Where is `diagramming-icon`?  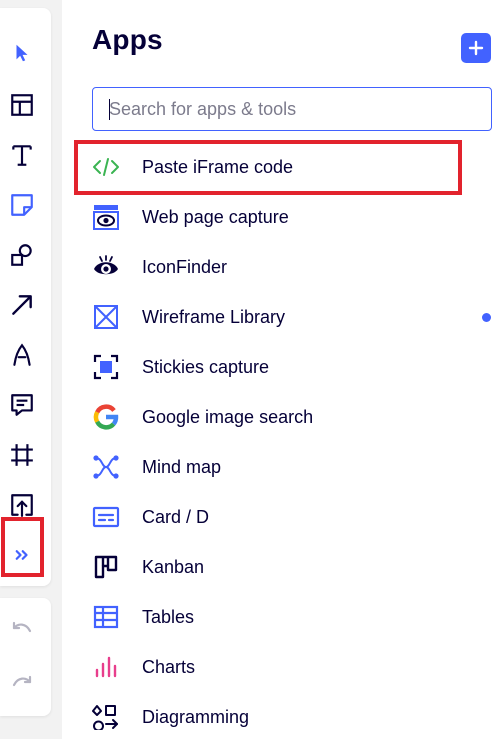 diagramming-icon is located at coordinates (106, 717).